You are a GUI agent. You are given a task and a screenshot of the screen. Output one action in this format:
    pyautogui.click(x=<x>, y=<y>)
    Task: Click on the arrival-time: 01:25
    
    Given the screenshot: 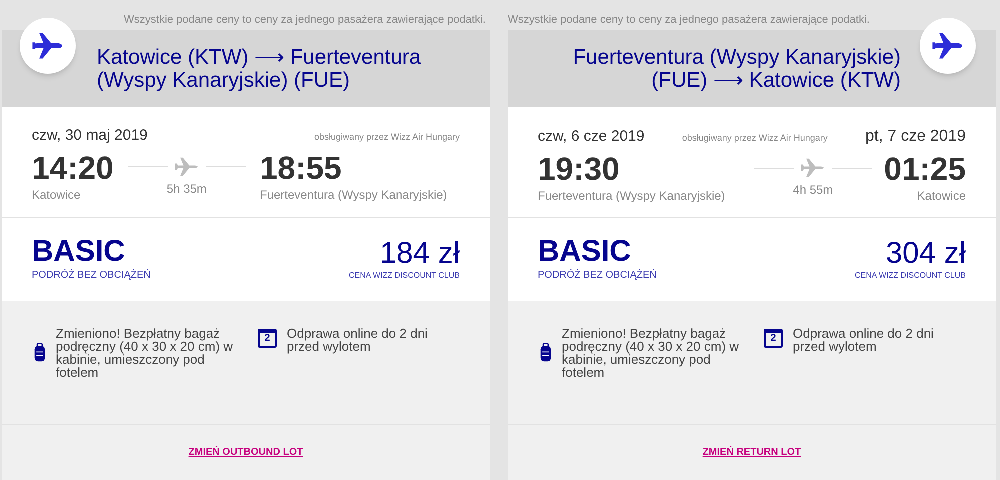 What is the action you would take?
    pyautogui.click(x=925, y=169)
    